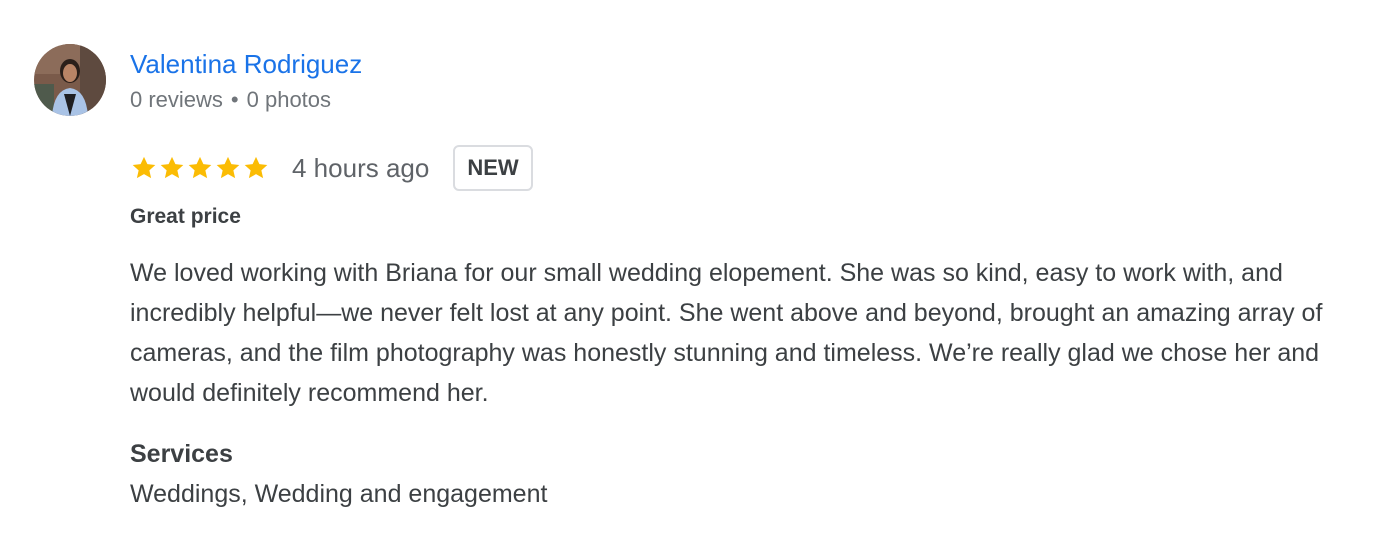  What do you see at coordinates (246, 64) in the screenshot?
I see `reviewer-name-link: Valentina Rodriguez` at bounding box center [246, 64].